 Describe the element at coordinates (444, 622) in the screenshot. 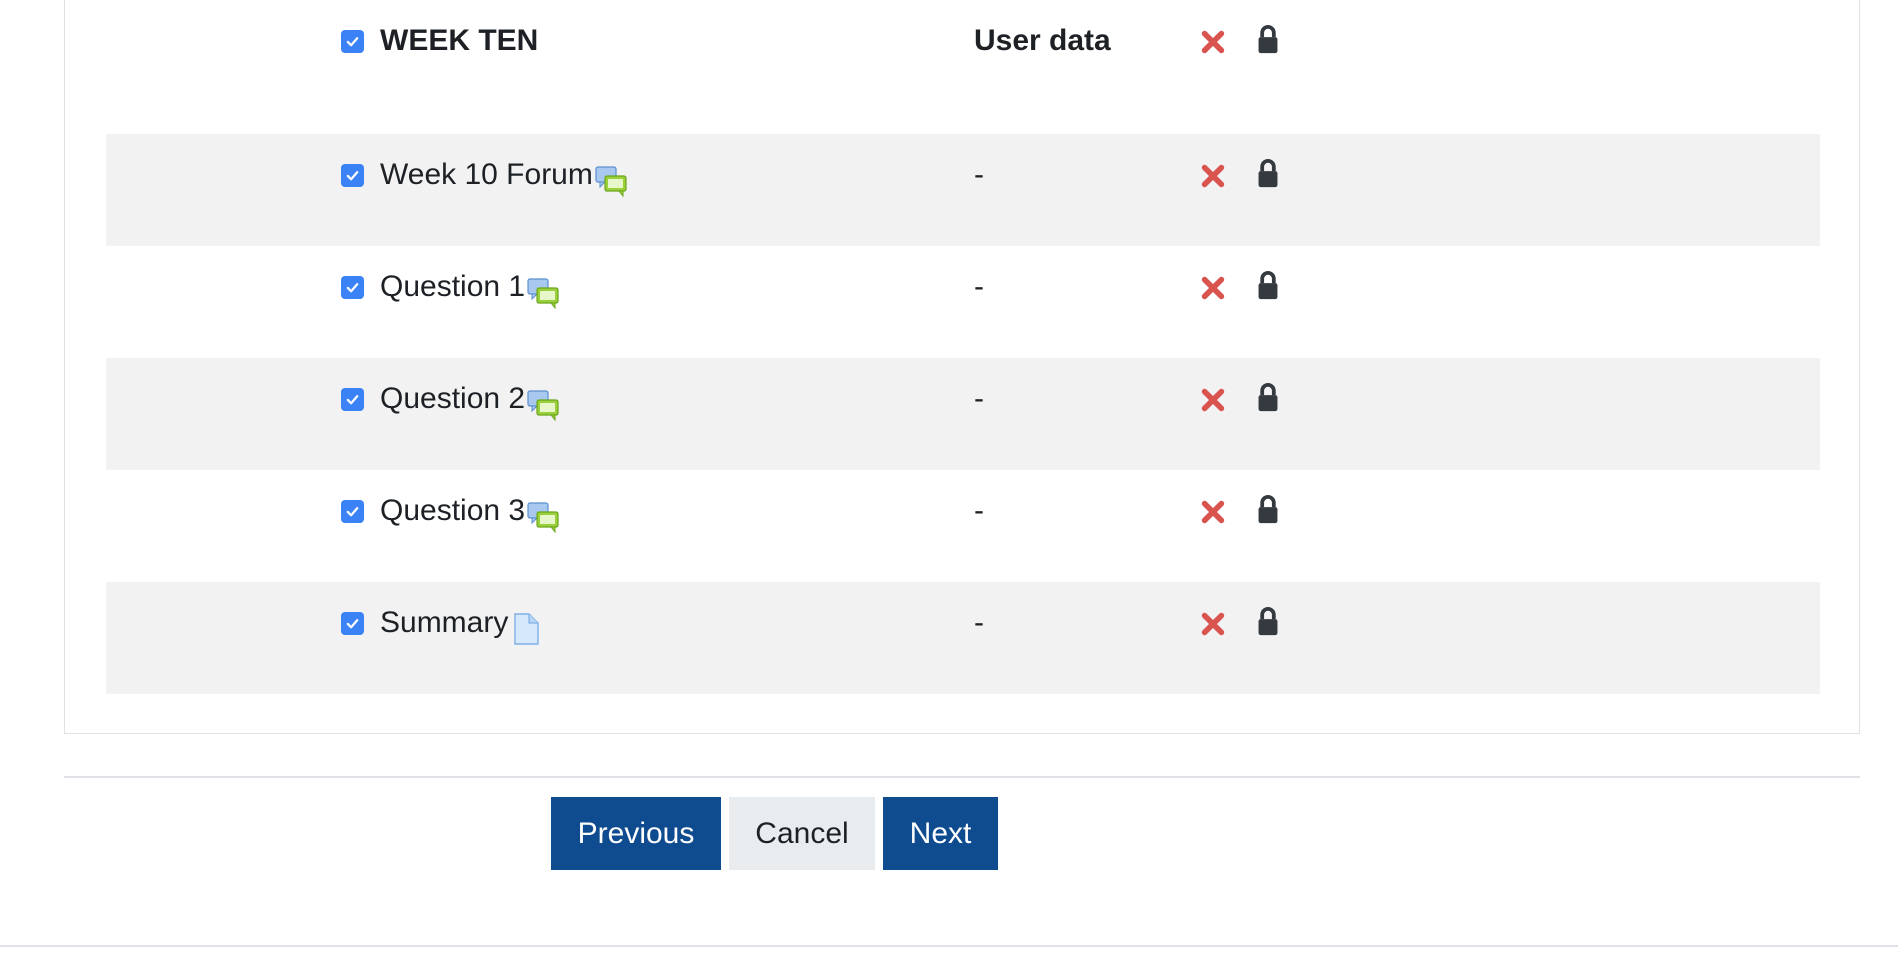

I see `activity-label: Summary` at that location.